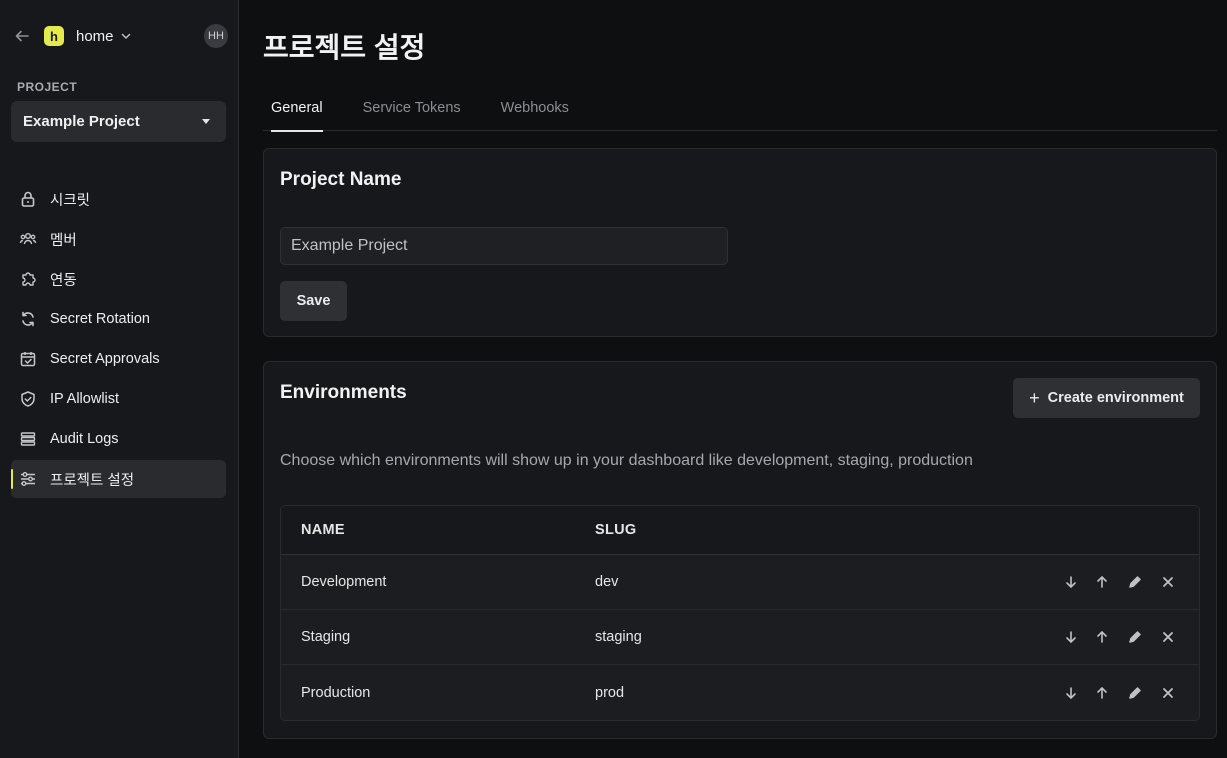 The image size is (1227, 758). Describe the element at coordinates (618, 637) in the screenshot. I see `env-slug: staging` at that location.